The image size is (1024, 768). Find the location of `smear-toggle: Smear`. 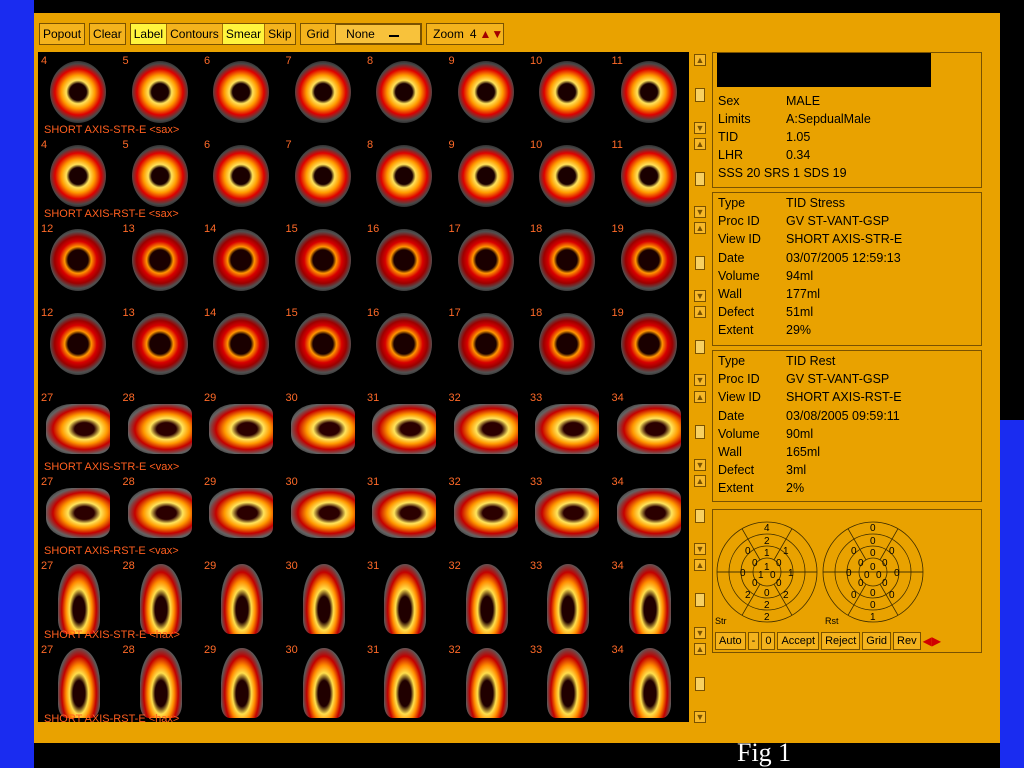

smear-toggle: Smear is located at coordinates (244, 34).